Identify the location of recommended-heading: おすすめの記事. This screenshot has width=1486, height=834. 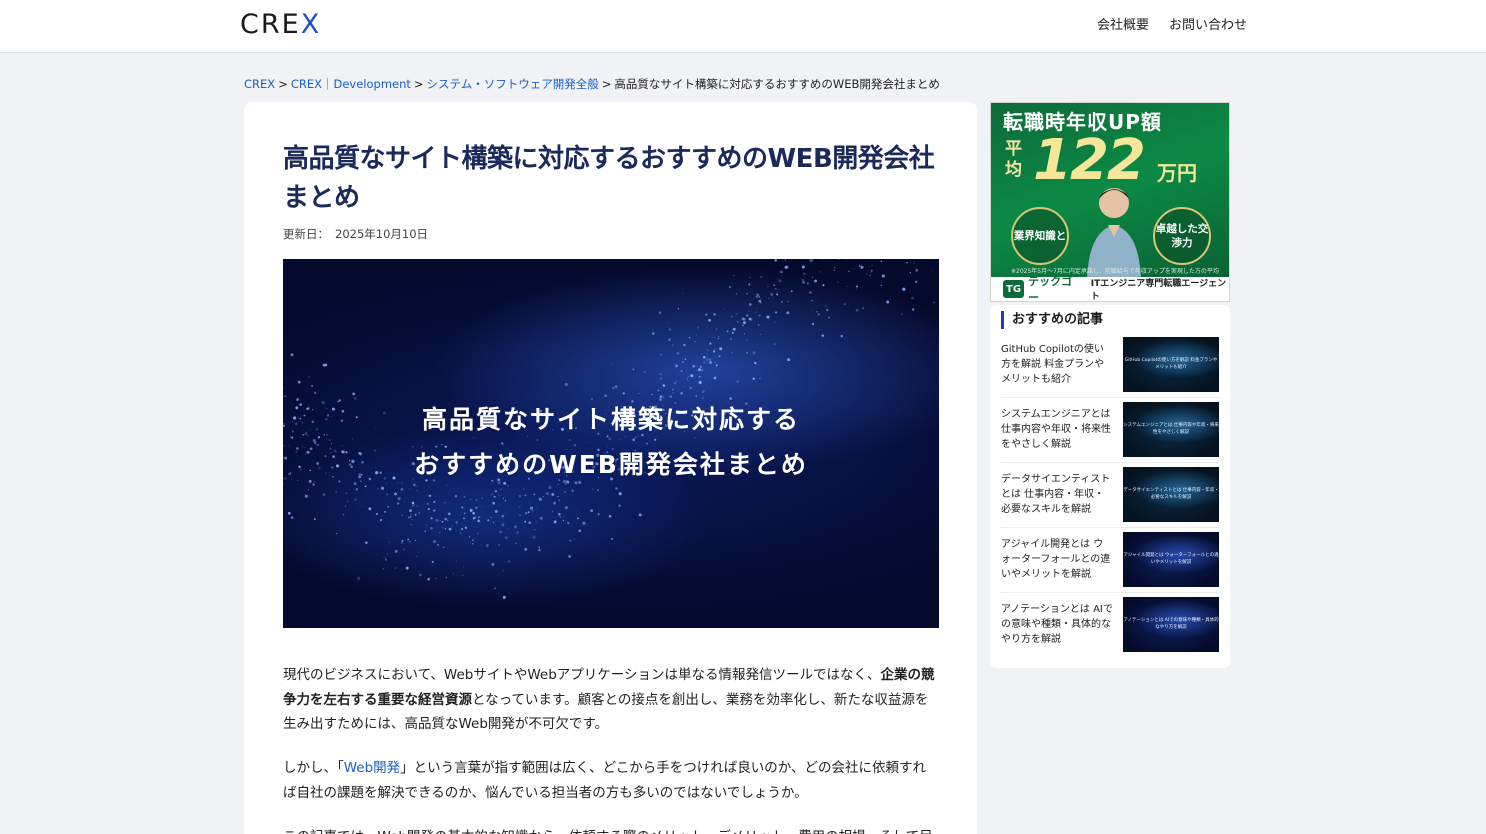
(1052, 320).